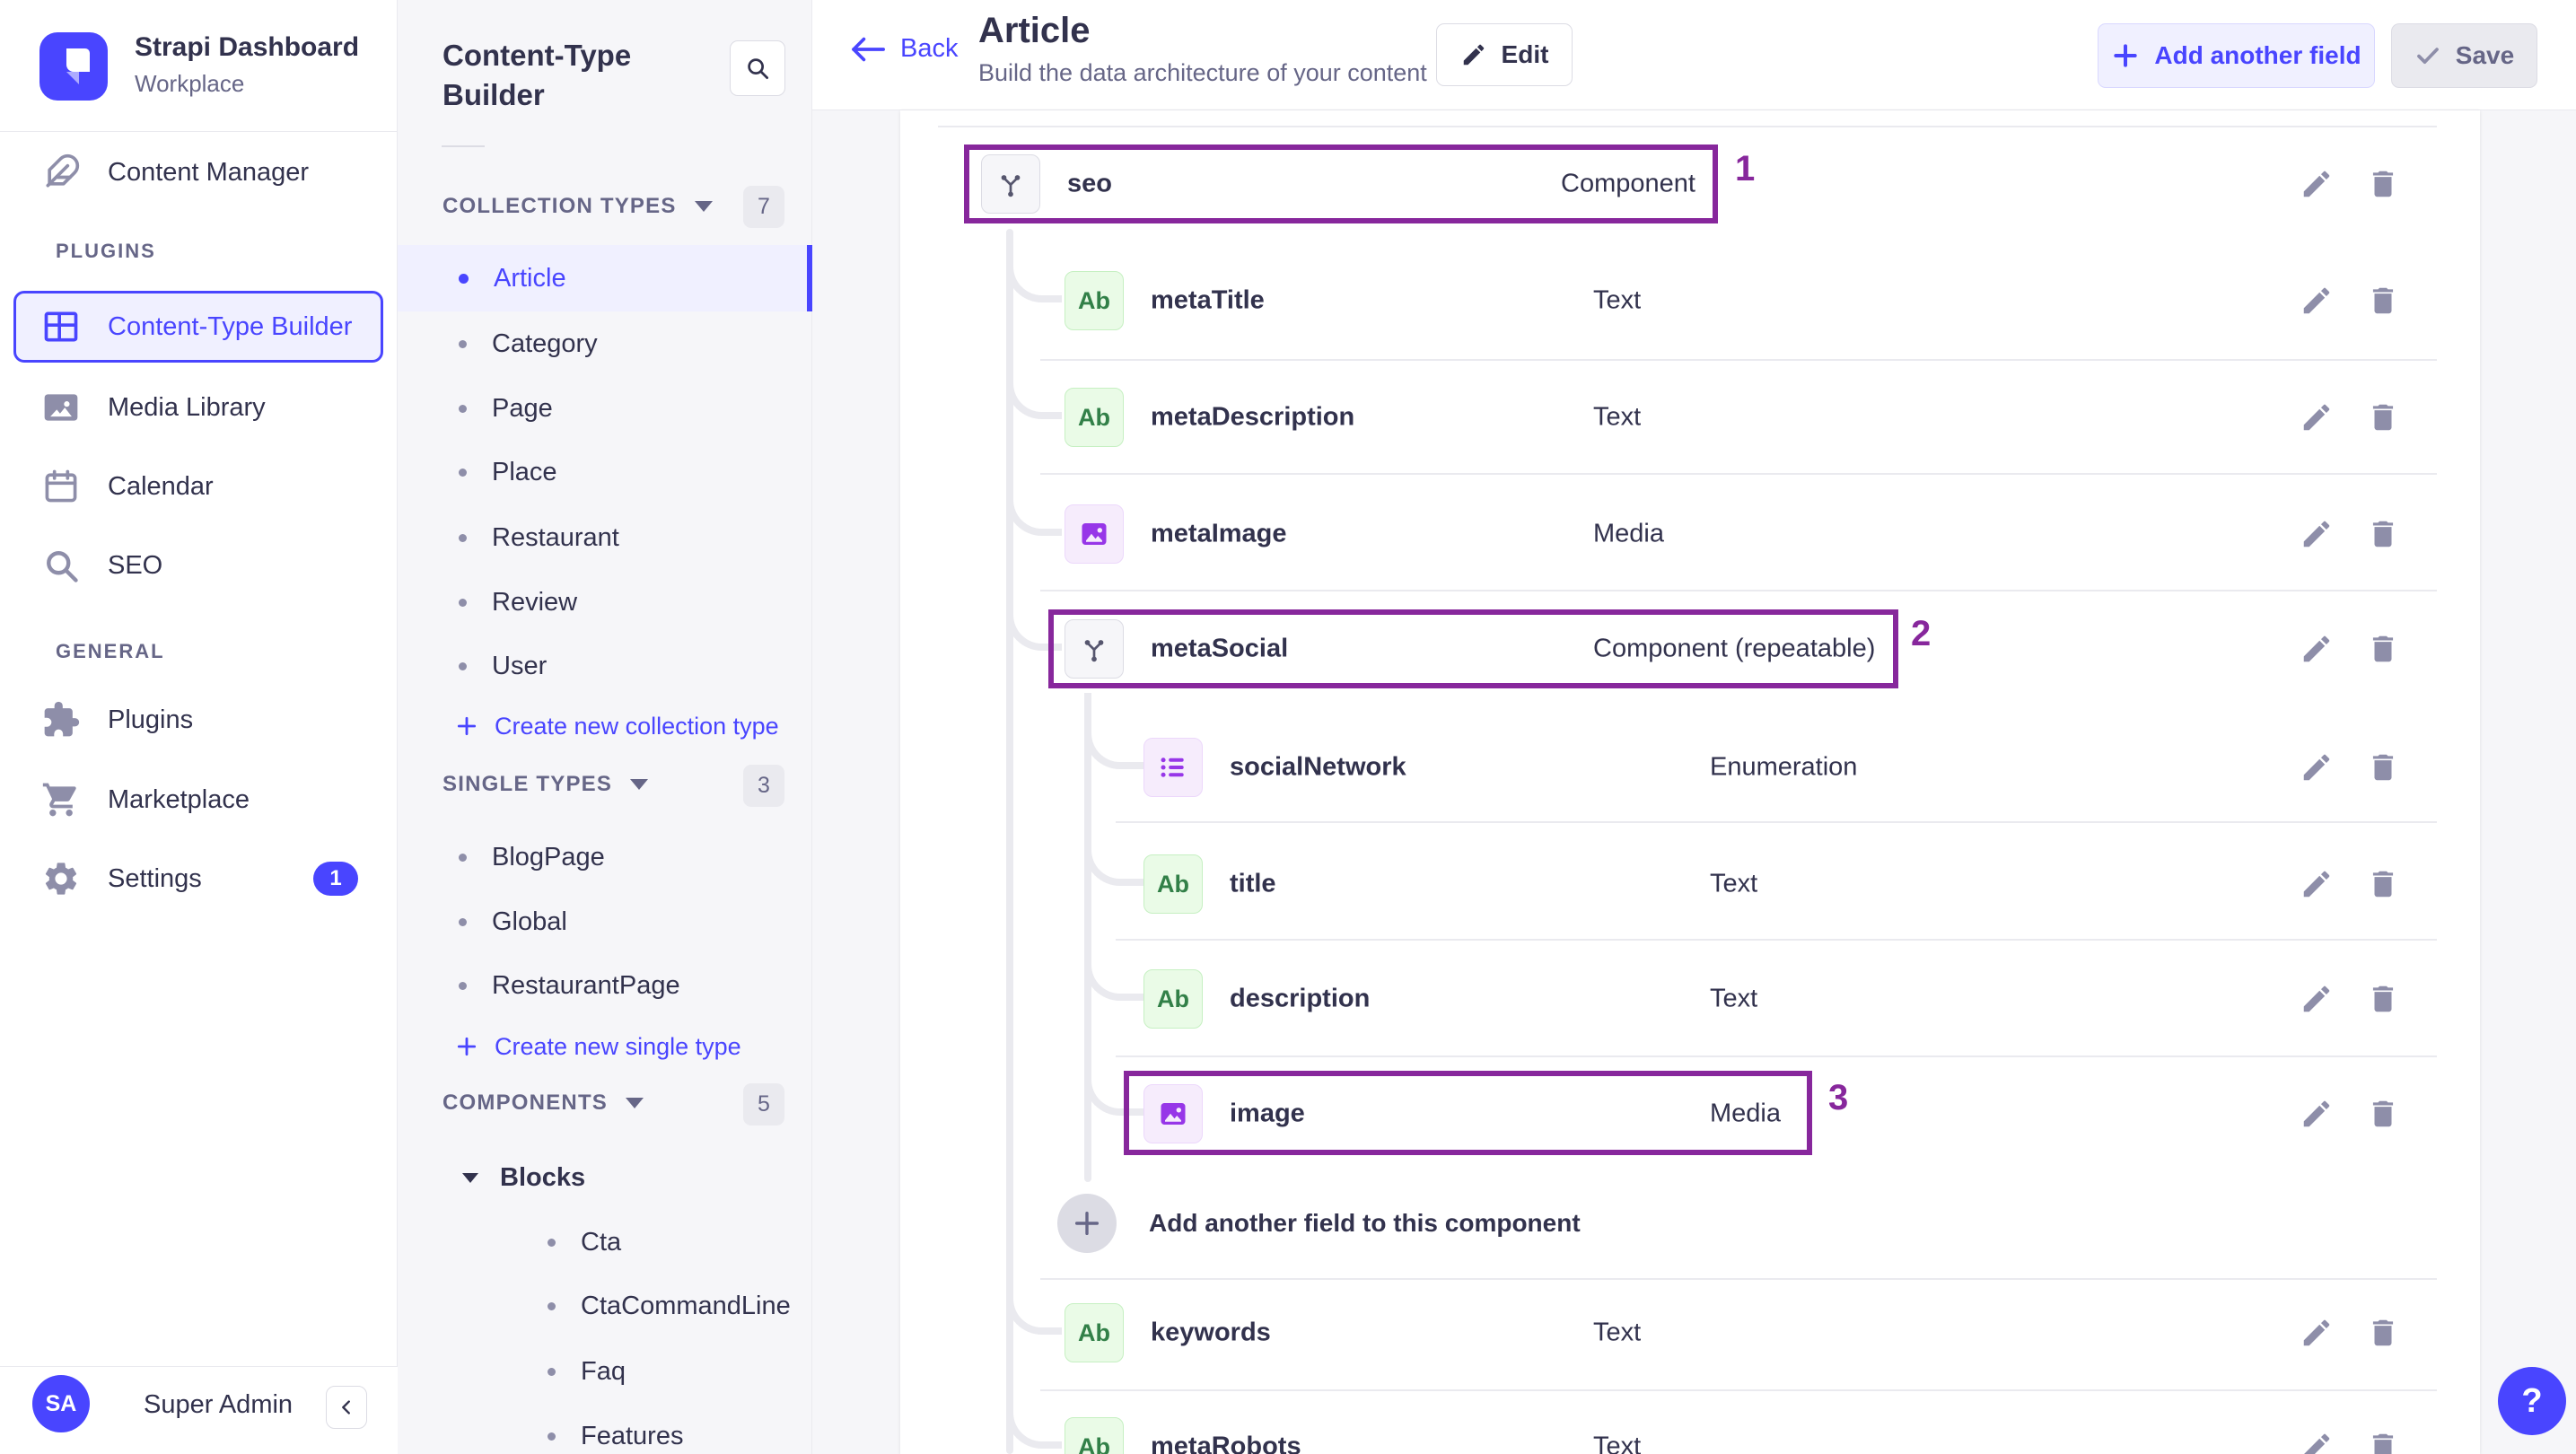 The image size is (2576, 1454). Describe the element at coordinates (61, 1403) in the screenshot. I see `avatar: SA` at that location.